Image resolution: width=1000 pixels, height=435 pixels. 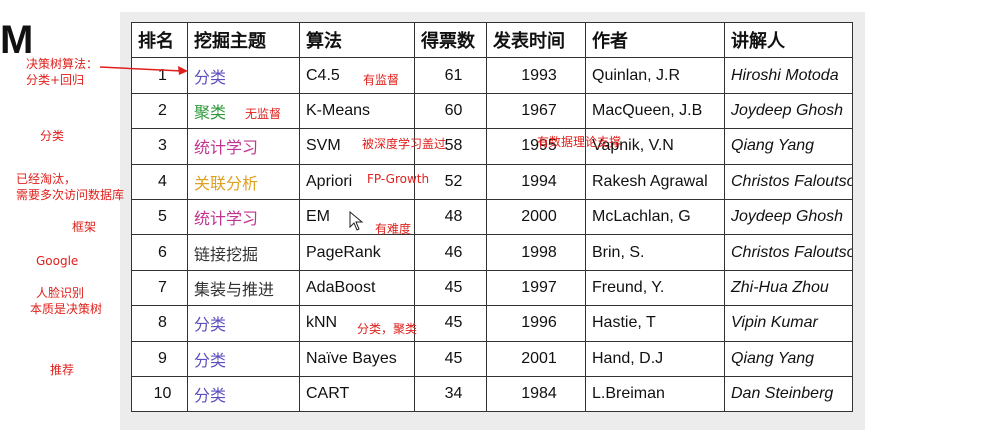 I want to click on cell-year: 1996, so click(x=536, y=323).